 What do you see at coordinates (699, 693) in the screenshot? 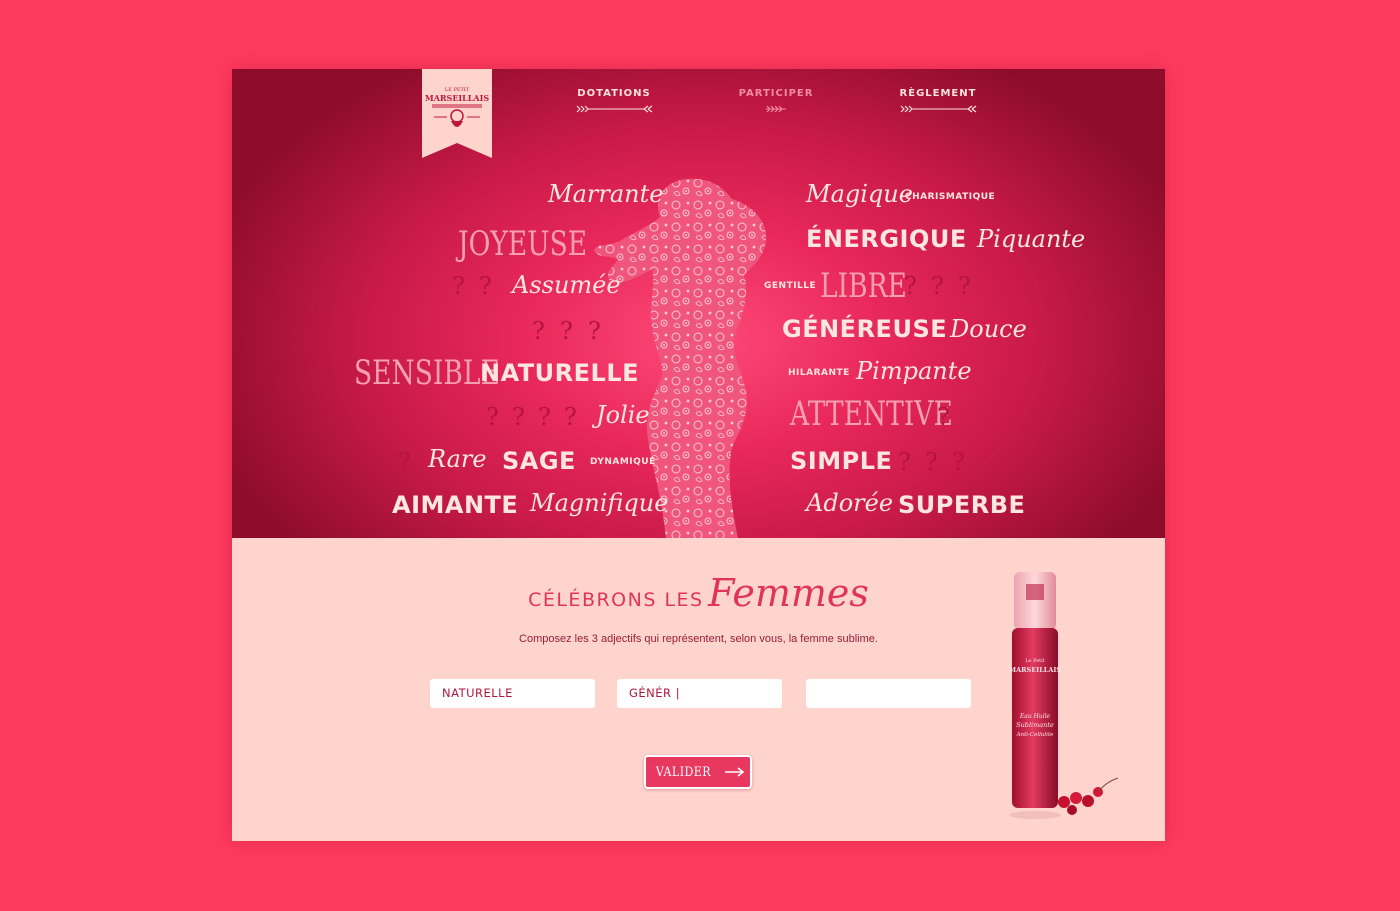
I see `adjective-field-2: GÉNÉR |` at bounding box center [699, 693].